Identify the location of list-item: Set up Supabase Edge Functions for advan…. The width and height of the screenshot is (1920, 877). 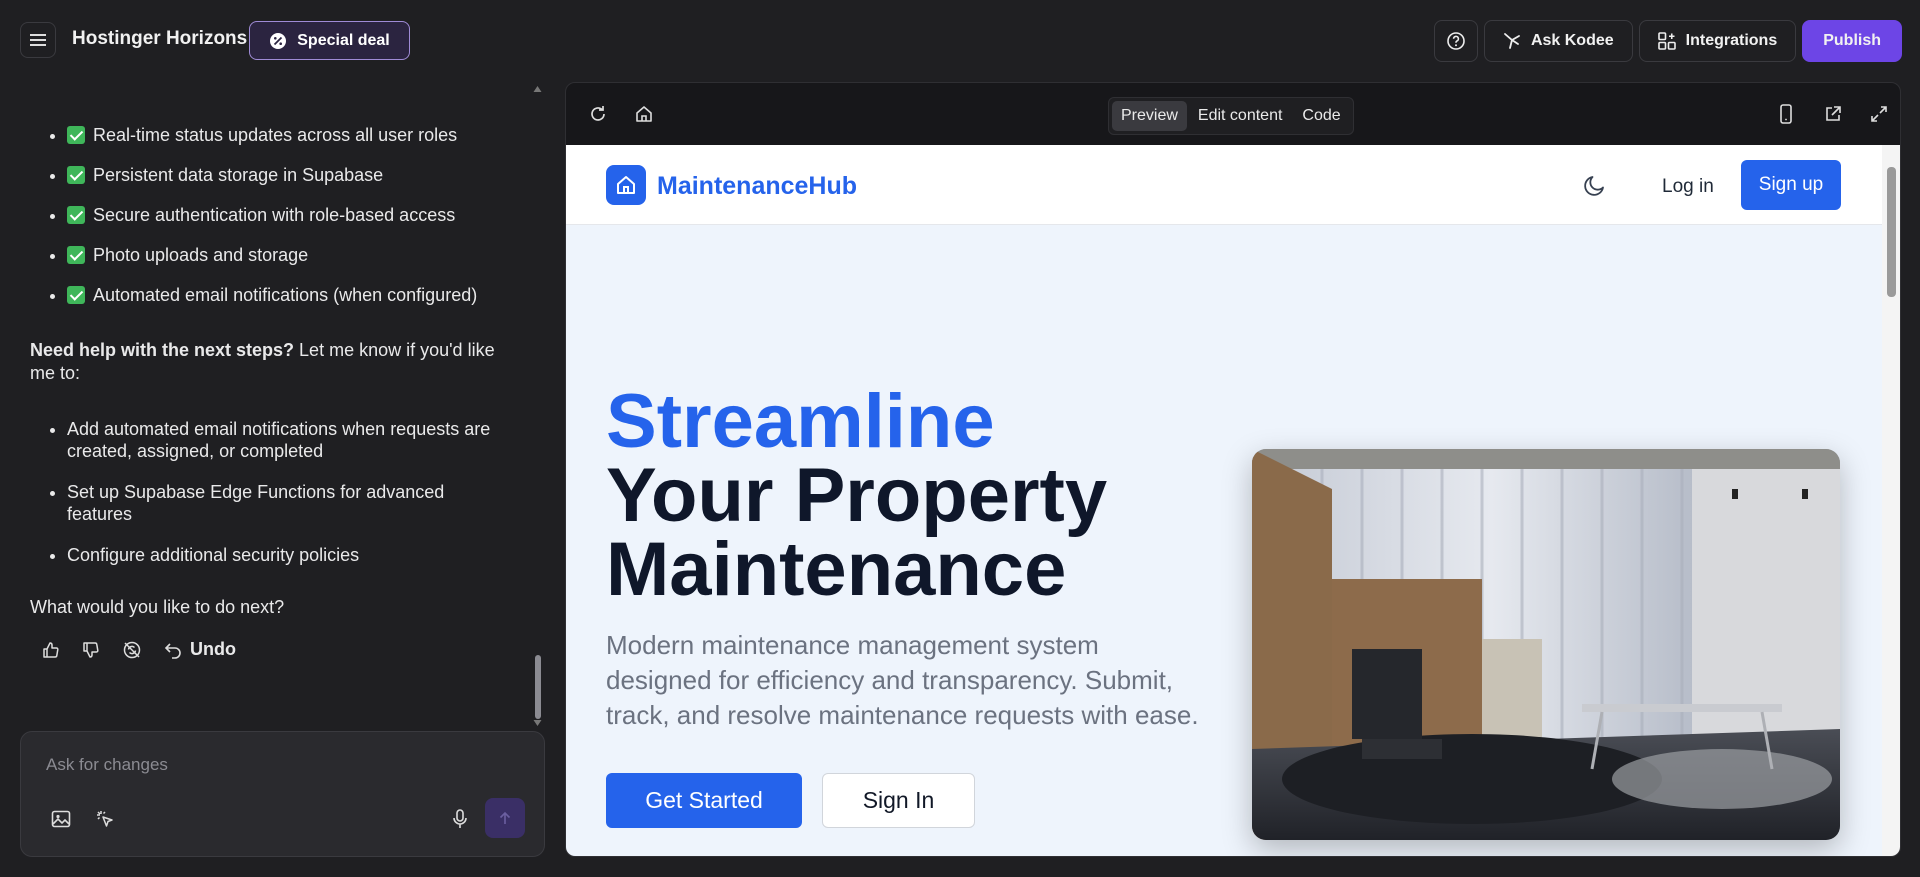
(288, 503).